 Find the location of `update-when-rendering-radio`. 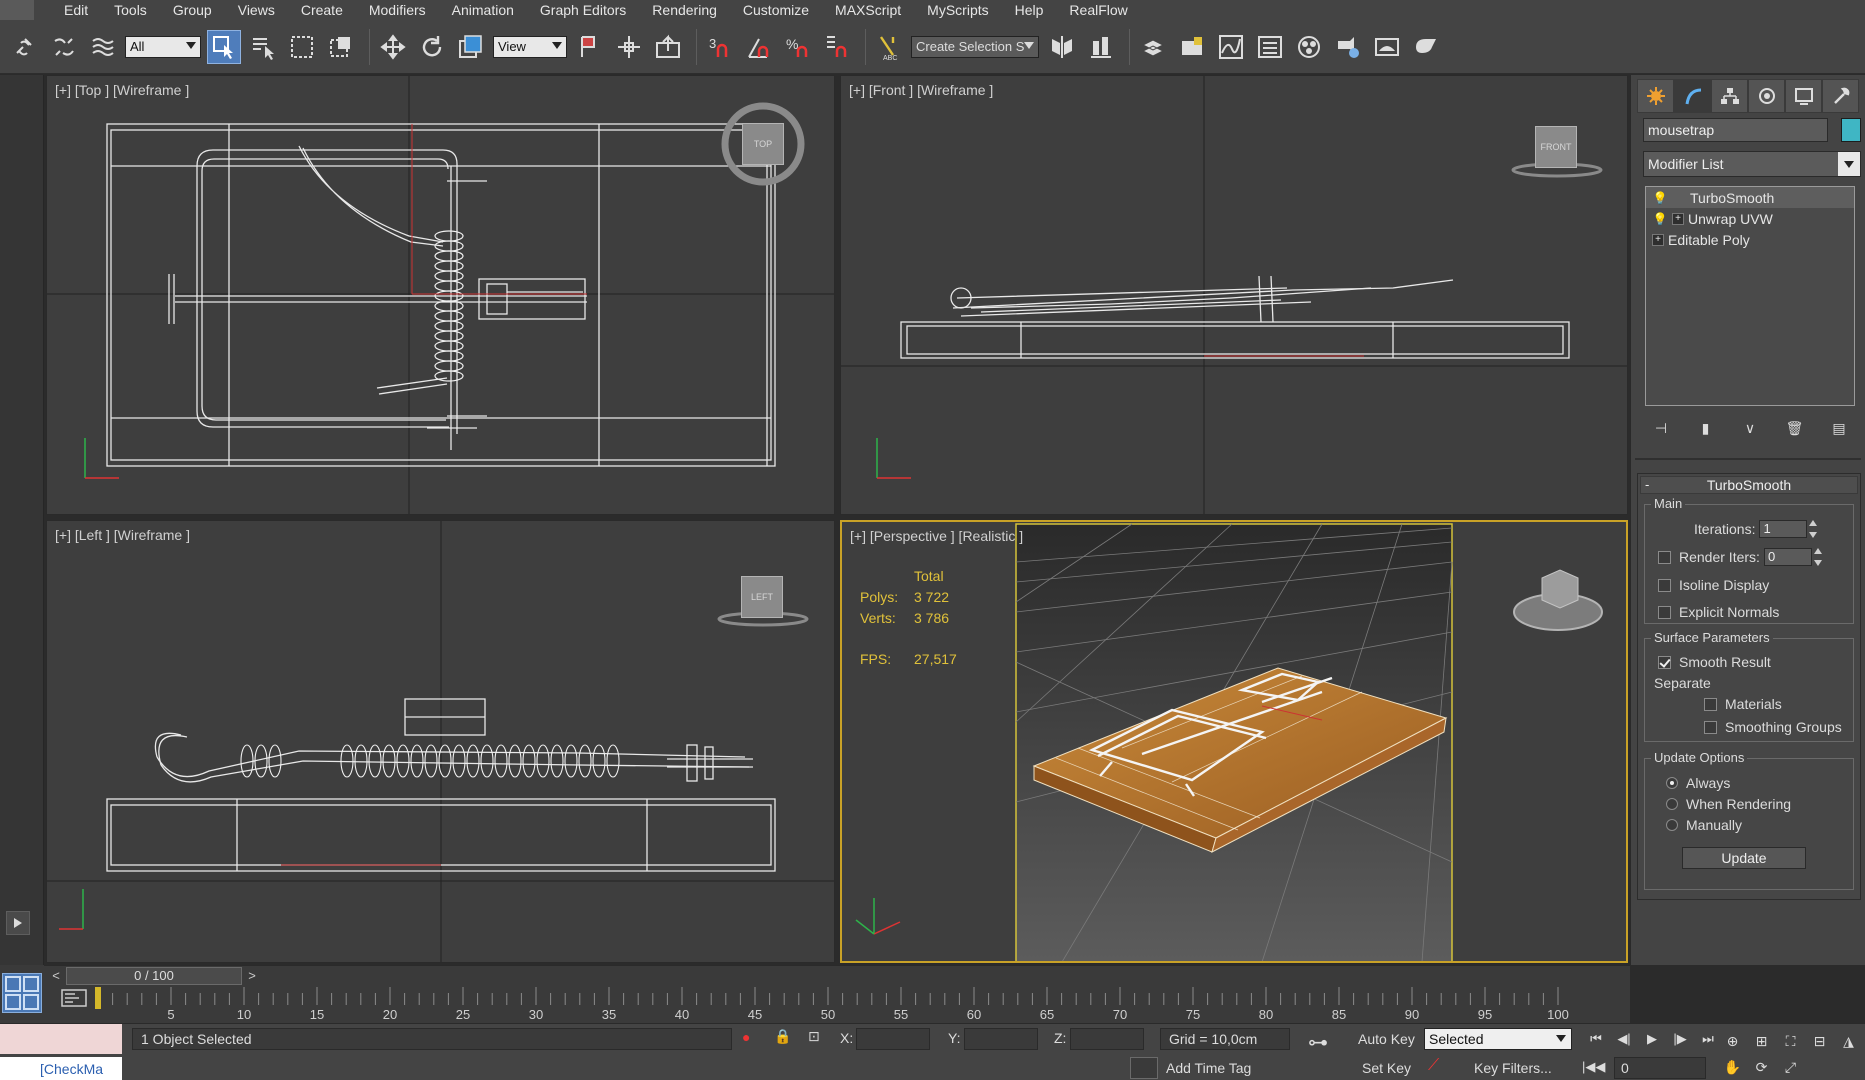

update-when-rendering-radio is located at coordinates (1672, 804).